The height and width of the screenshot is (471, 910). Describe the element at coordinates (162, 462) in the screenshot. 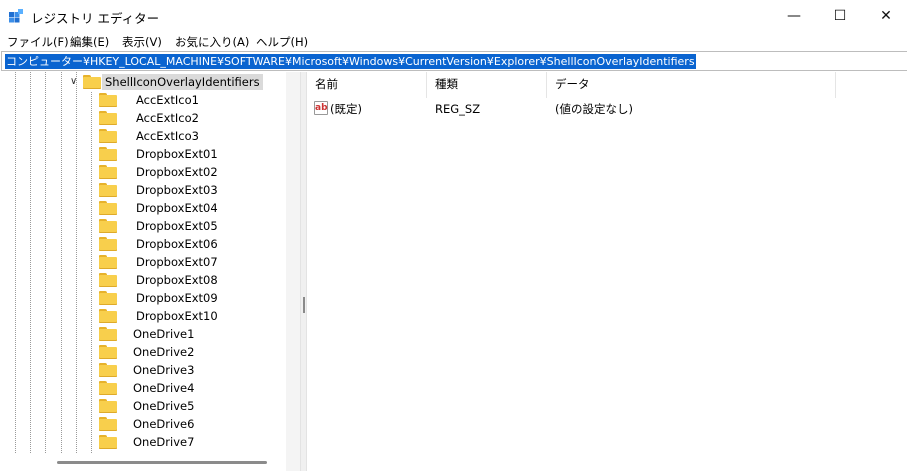

I see `scrollbar-thumb` at that location.